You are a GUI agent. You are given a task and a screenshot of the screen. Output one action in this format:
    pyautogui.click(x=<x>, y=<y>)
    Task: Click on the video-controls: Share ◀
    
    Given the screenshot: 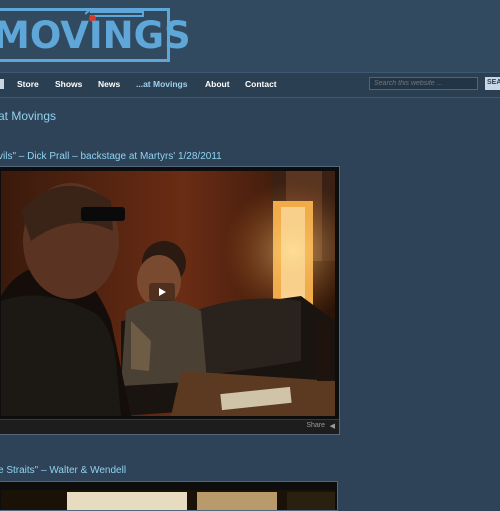 What is the action you would take?
    pyautogui.click(x=169, y=426)
    